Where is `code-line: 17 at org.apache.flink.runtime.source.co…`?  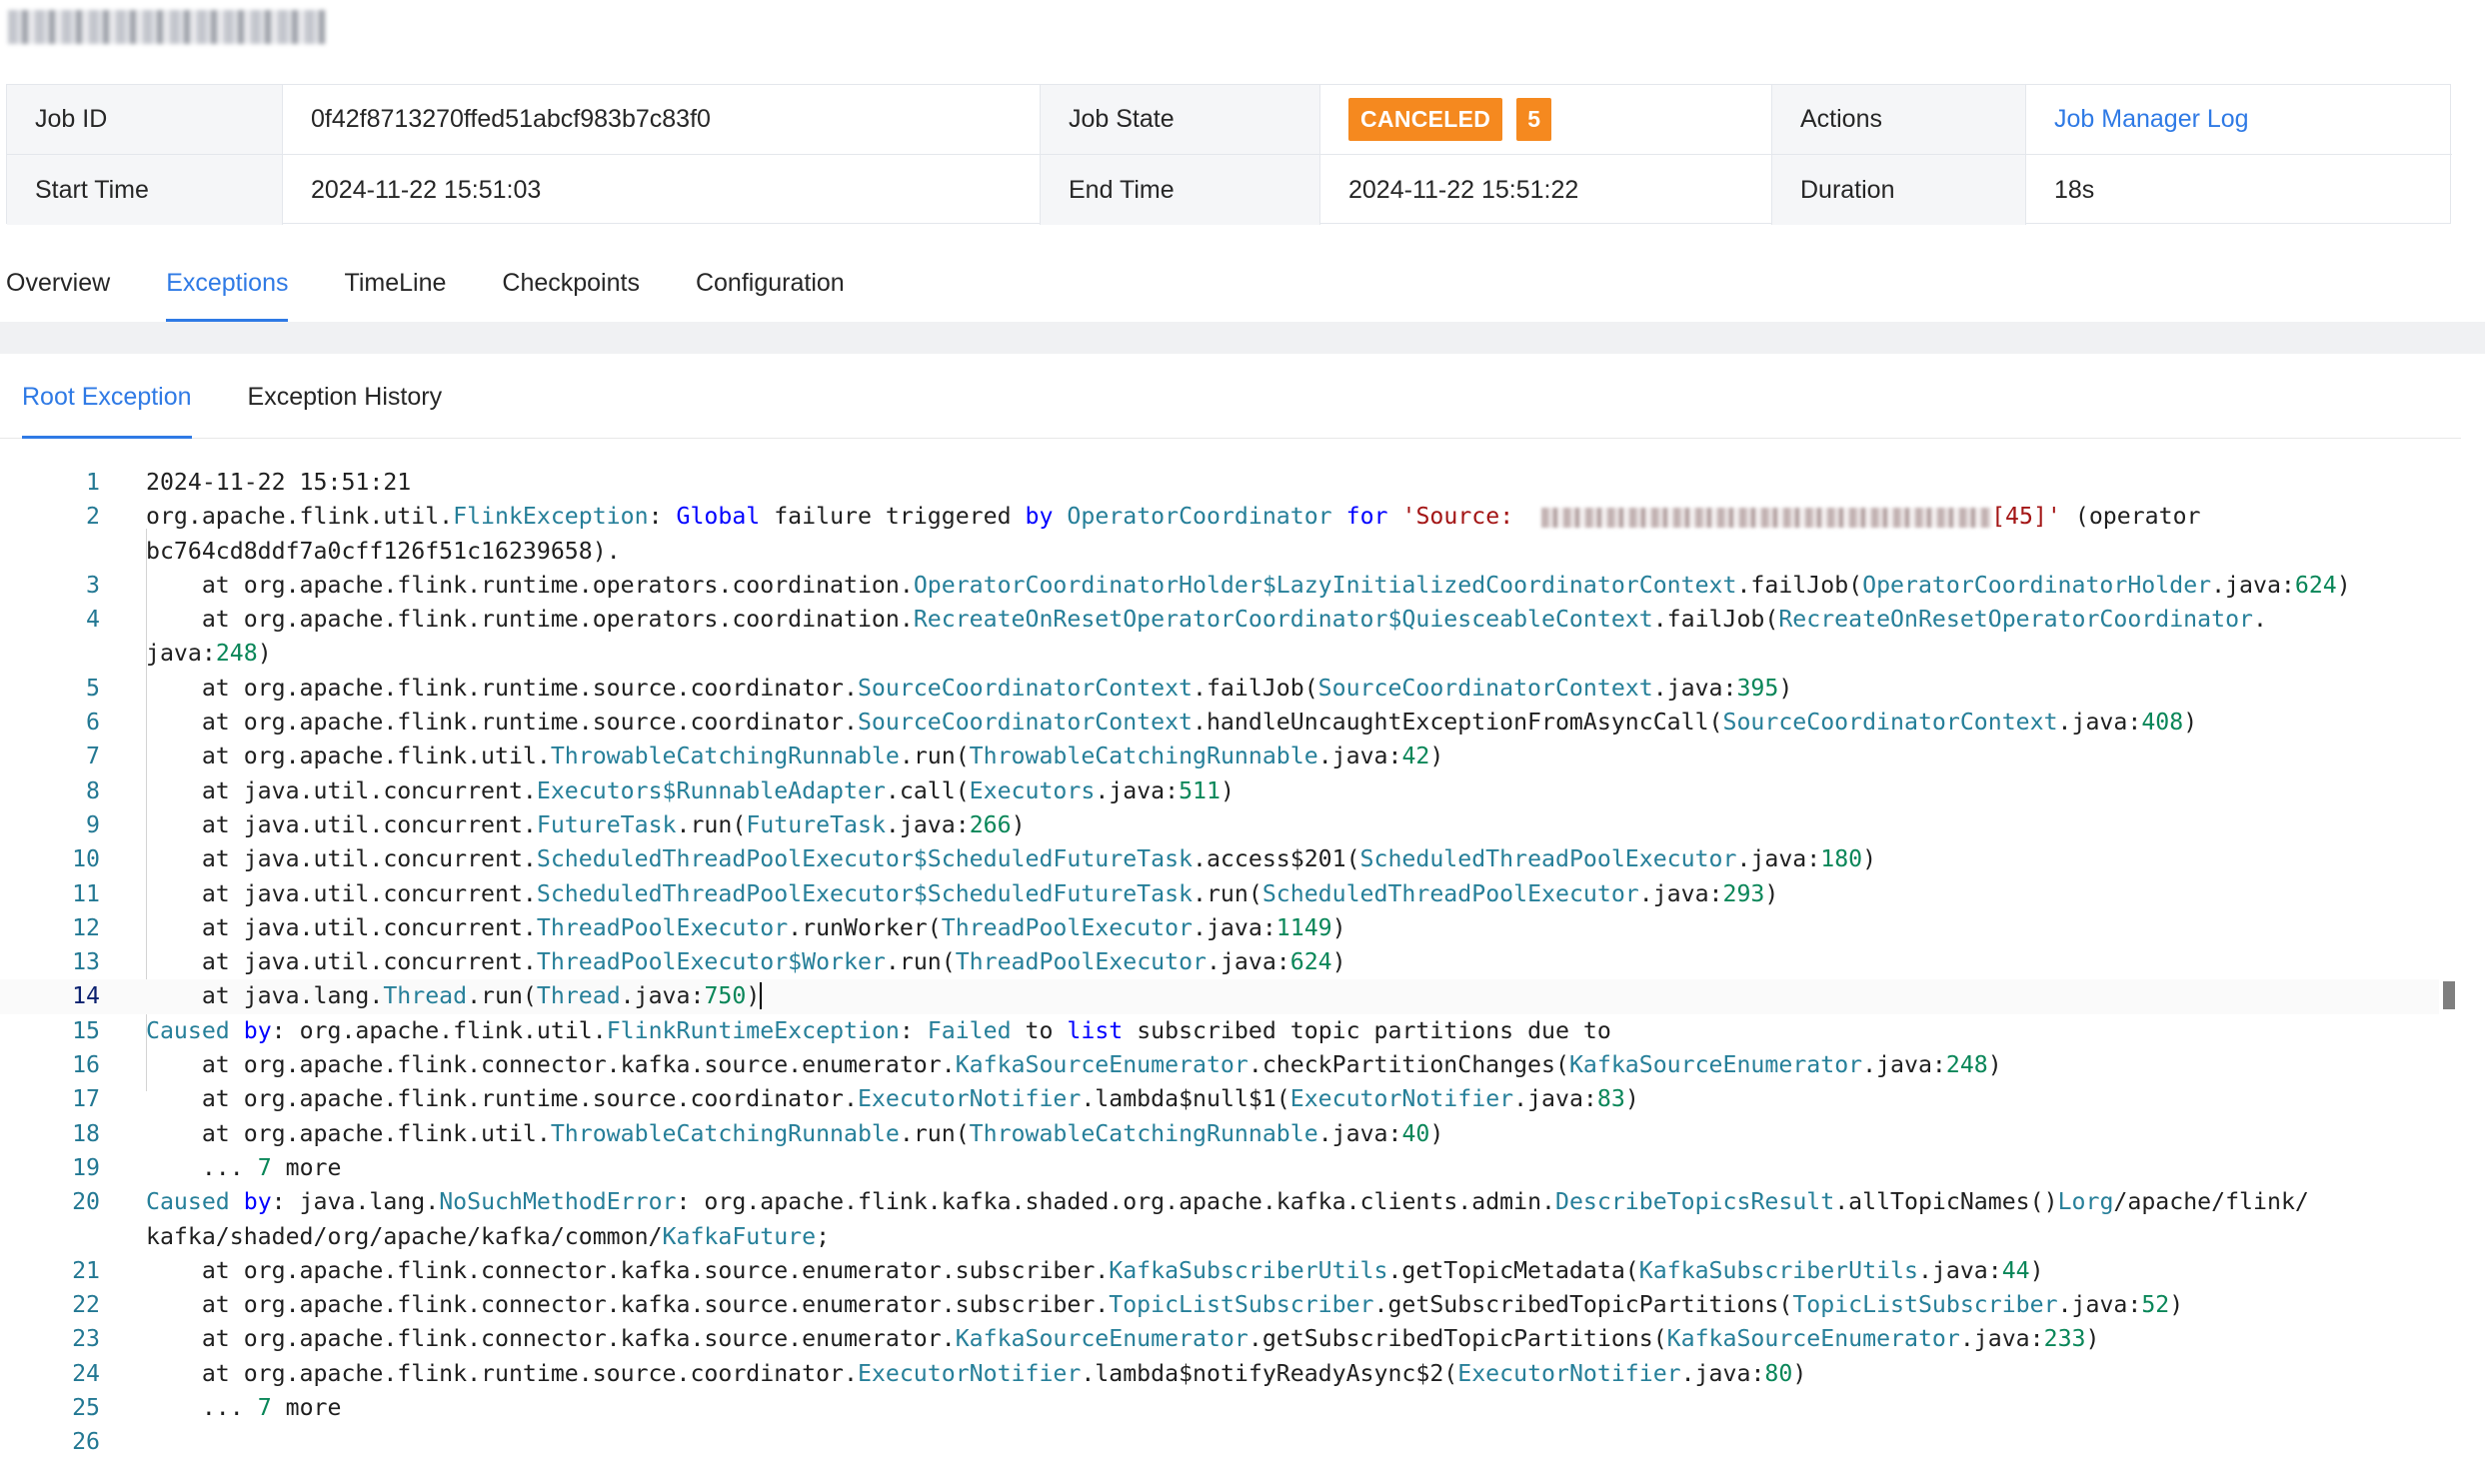
code-line: 17 at org.apache.flink.runtime.source.co… is located at coordinates (855, 1099).